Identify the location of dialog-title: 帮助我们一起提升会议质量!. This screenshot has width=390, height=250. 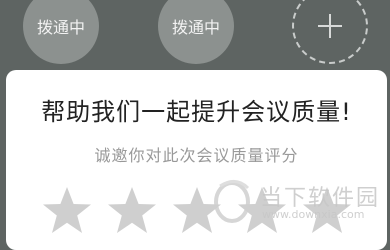
(196, 112).